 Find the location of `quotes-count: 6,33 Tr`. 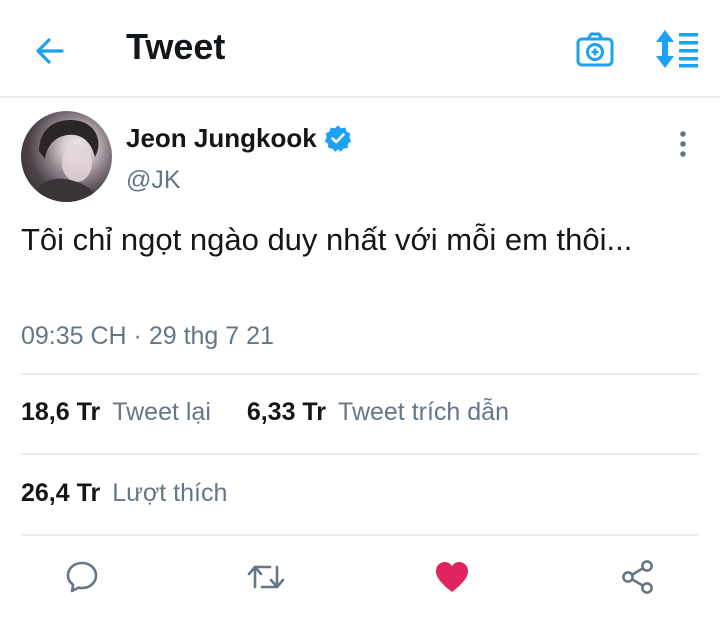

quotes-count: 6,33 Tr is located at coordinates (286, 412).